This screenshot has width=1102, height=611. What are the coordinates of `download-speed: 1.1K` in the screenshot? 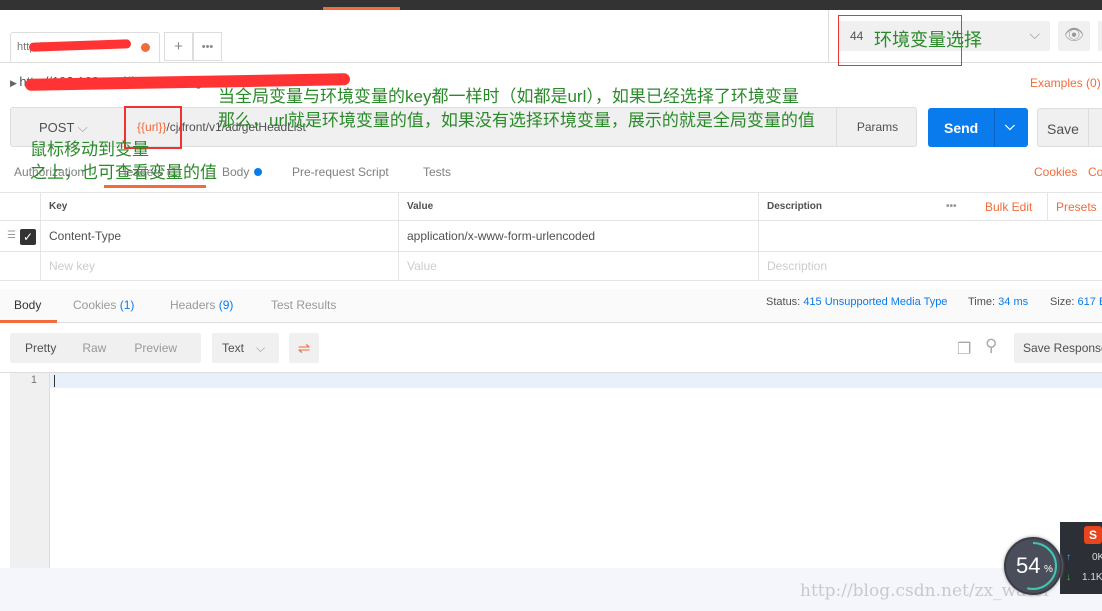 It's located at (1092, 577).